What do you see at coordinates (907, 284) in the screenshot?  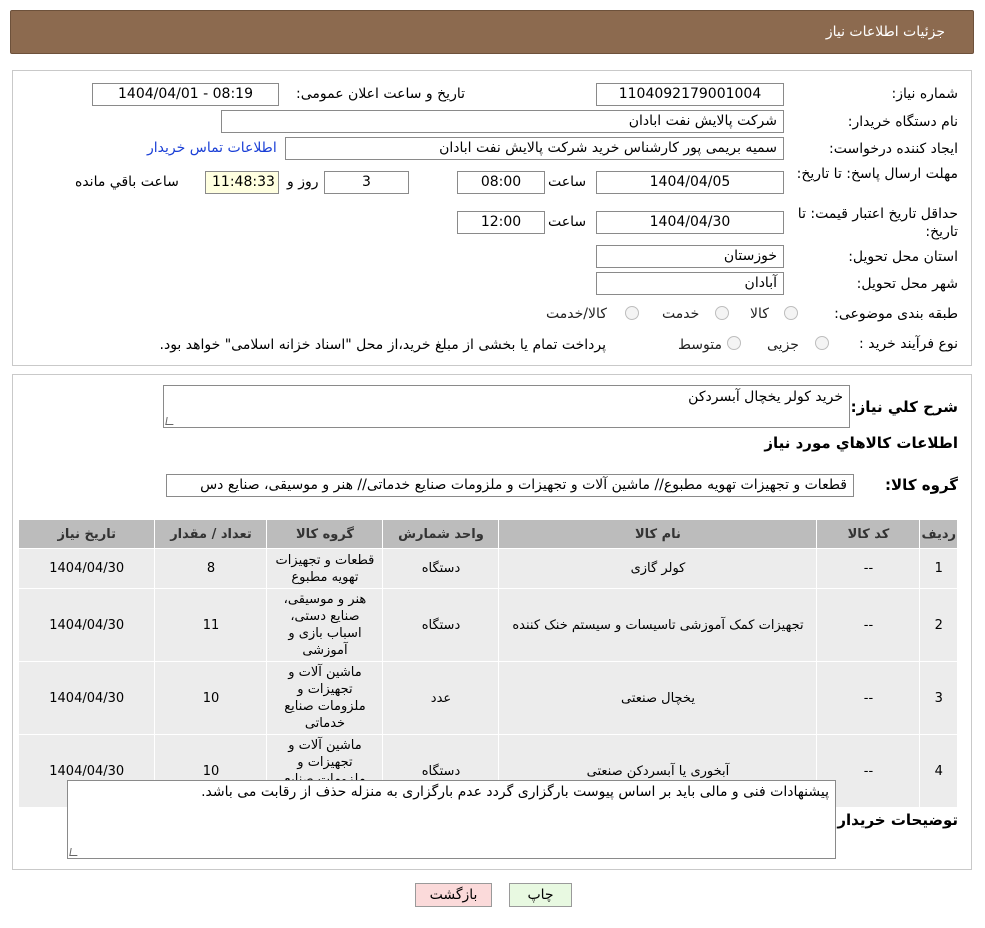 I see `city-label: شهر محل تحویل:` at bounding box center [907, 284].